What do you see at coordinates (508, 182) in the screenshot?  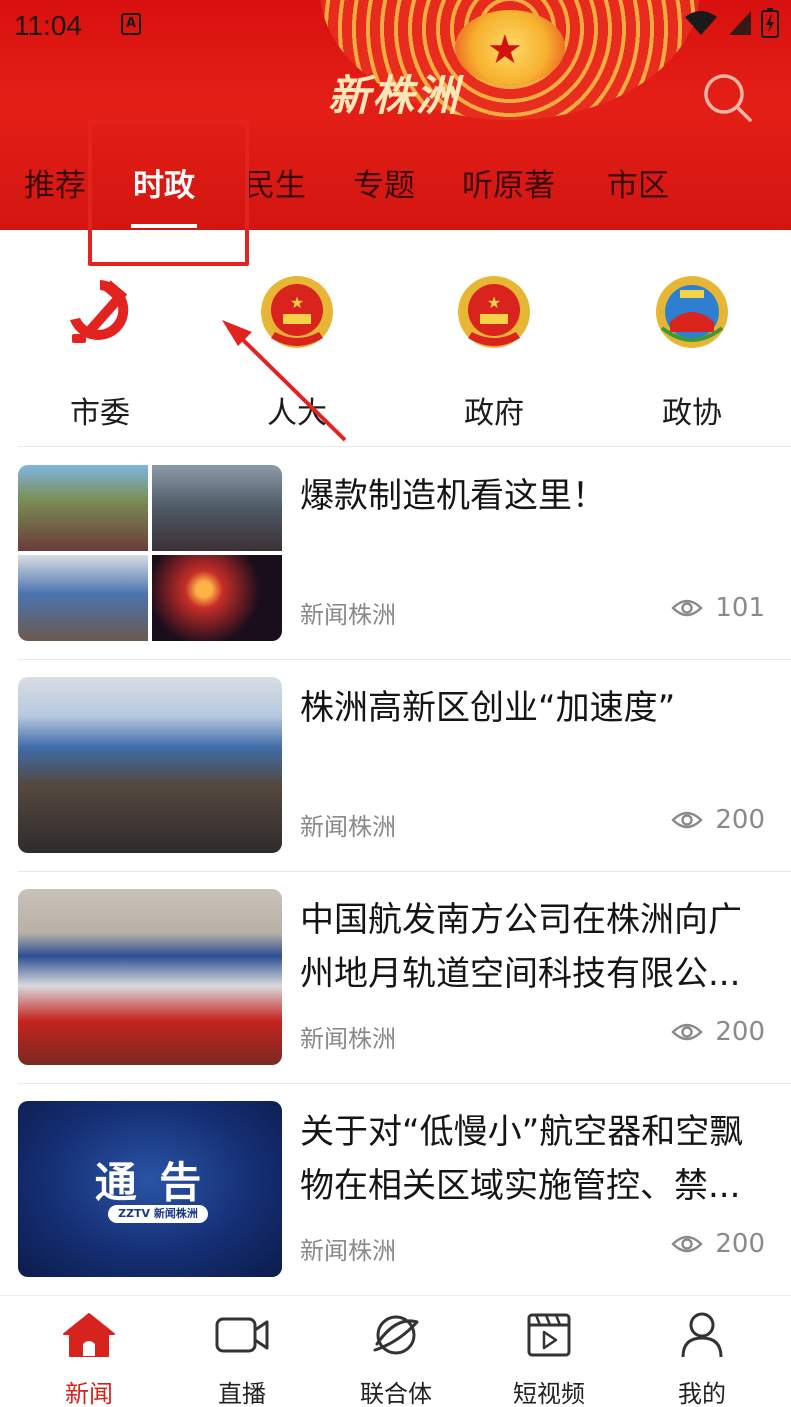 I see `tab-audiobook: 听原著` at bounding box center [508, 182].